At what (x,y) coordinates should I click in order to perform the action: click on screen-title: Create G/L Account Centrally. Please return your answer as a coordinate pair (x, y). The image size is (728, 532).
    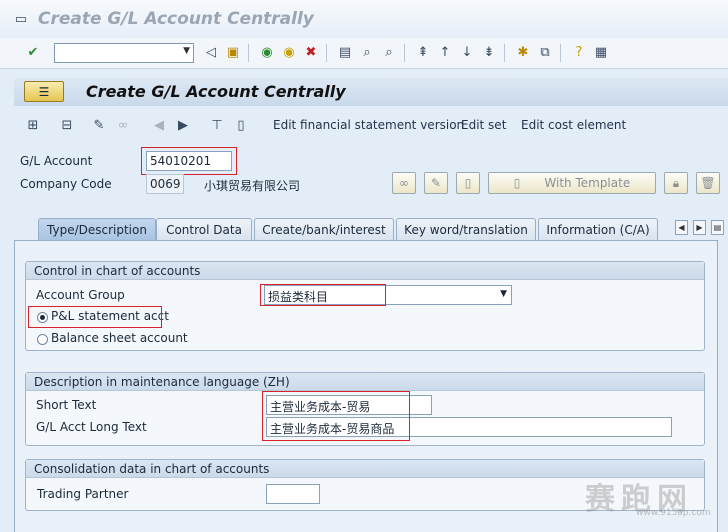
    Looking at the image, I should click on (216, 91).